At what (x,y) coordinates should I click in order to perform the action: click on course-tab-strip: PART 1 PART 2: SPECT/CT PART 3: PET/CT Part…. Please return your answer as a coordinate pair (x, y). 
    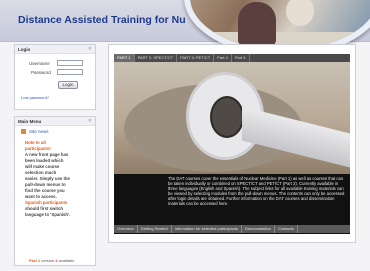
    Looking at the image, I should click on (232, 58).